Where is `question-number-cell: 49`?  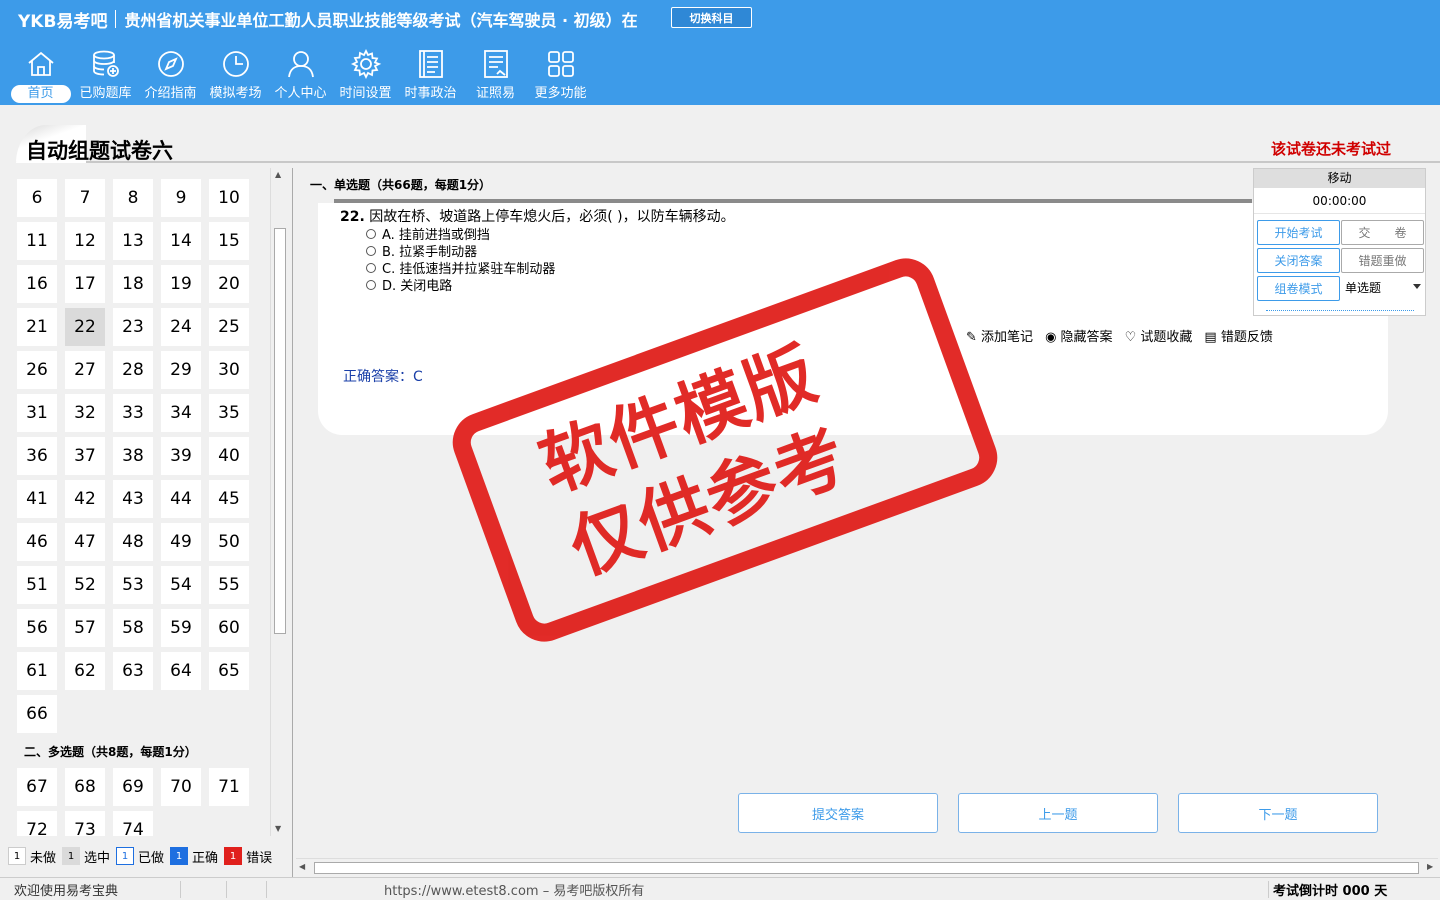 question-number-cell: 49 is located at coordinates (181, 542).